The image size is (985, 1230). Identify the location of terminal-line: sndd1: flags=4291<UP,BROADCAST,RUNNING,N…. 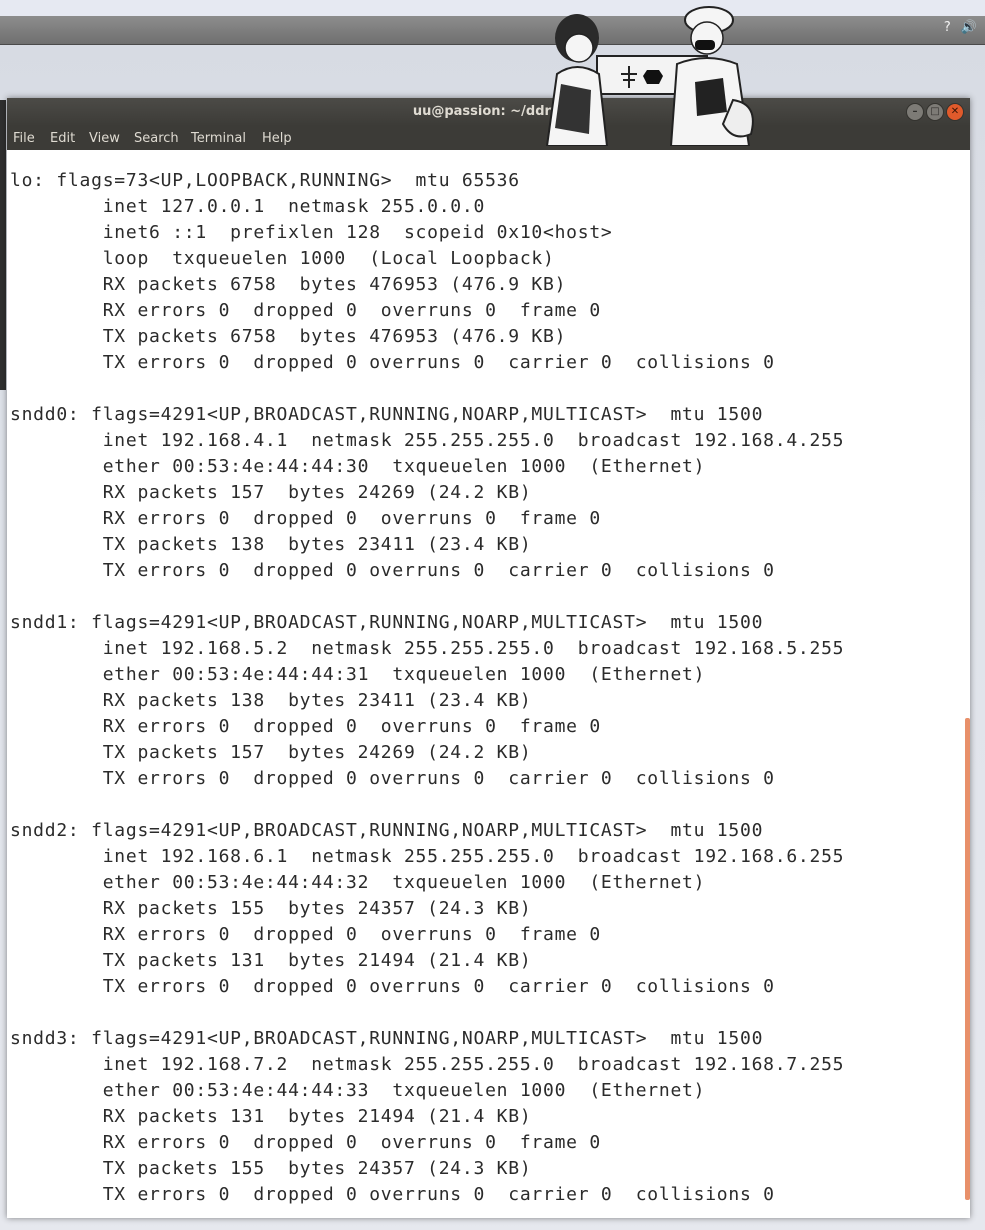
(387, 622).